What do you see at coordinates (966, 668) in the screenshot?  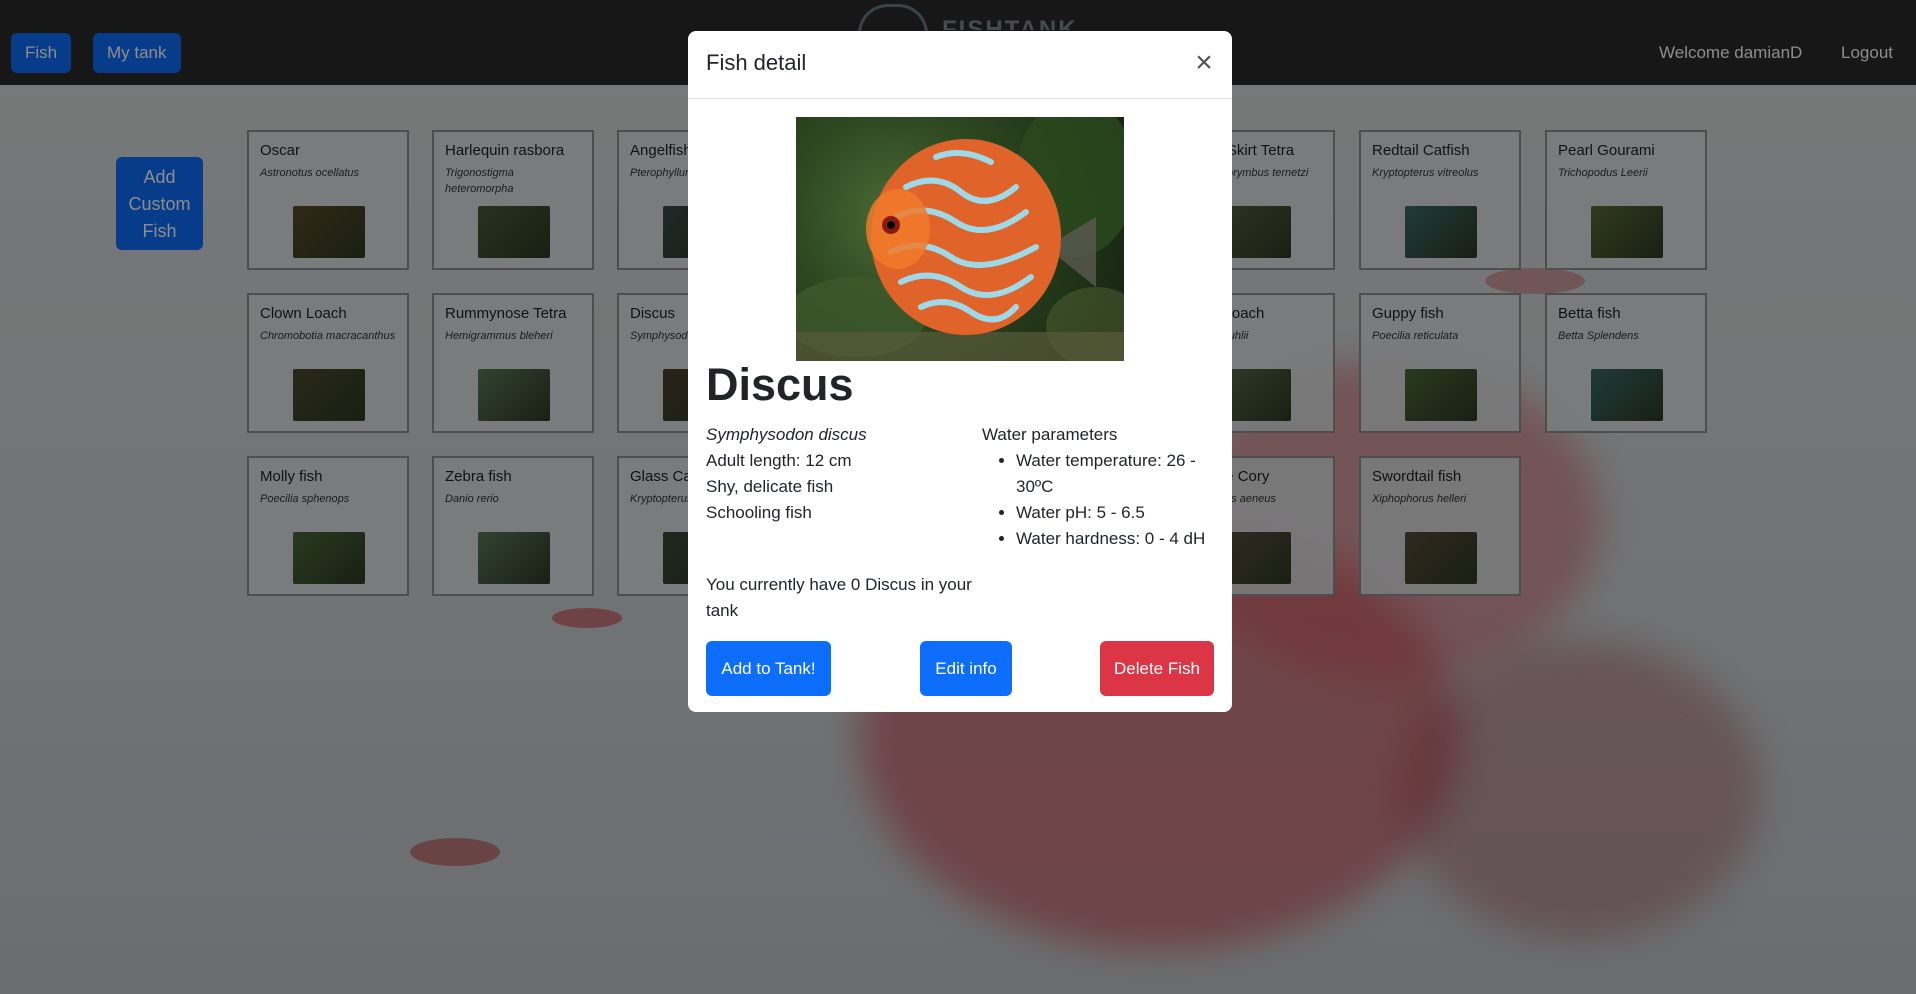 I see `edit-info-button: Edit info` at bounding box center [966, 668].